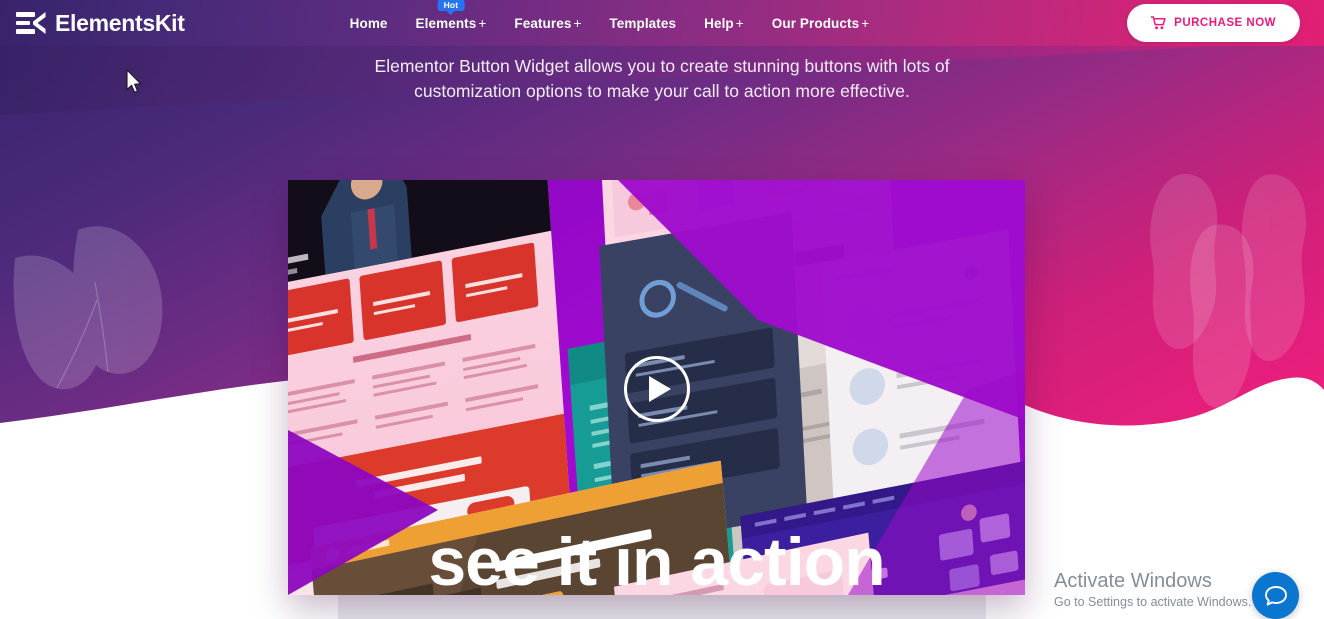 Image resolution: width=1324 pixels, height=619 pixels. I want to click on nav-item-our-products: Our Products +, so click(820, 23).